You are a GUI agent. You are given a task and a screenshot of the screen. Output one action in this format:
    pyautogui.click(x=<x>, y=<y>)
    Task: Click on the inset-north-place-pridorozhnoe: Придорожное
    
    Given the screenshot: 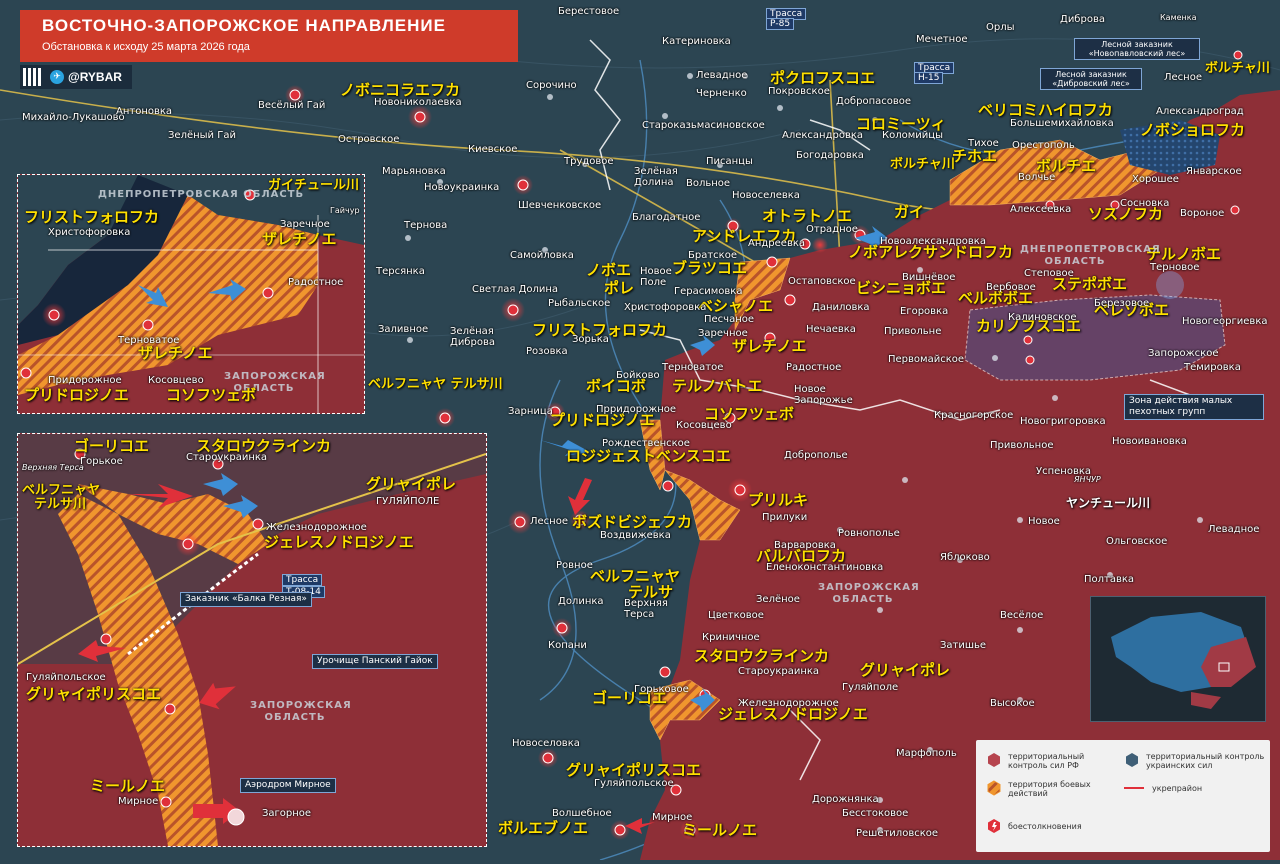 What is the action you would take?
    pyautogui.click(x=85, y=380)
    